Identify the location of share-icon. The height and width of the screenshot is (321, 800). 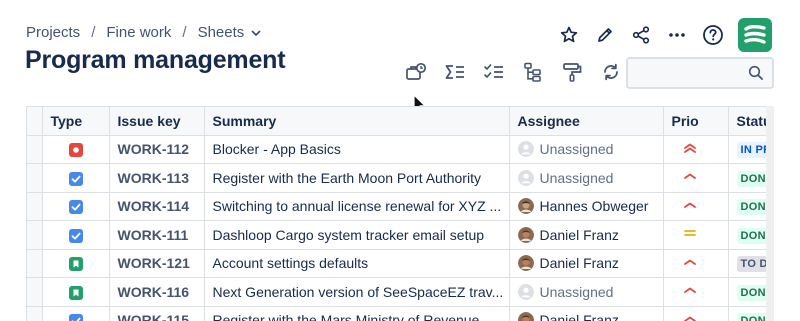
(641, 35).